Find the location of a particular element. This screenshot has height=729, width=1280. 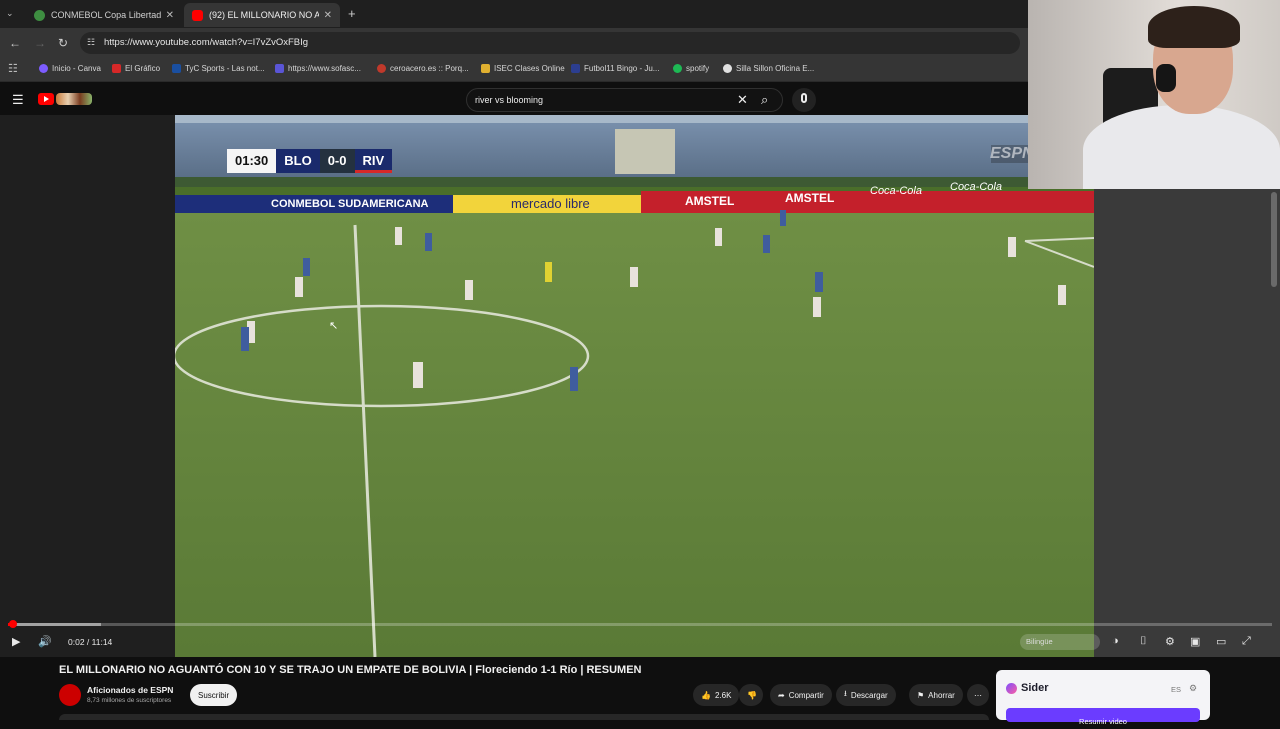

site-info-icon: ☷ is located at coordinates (91, 42).